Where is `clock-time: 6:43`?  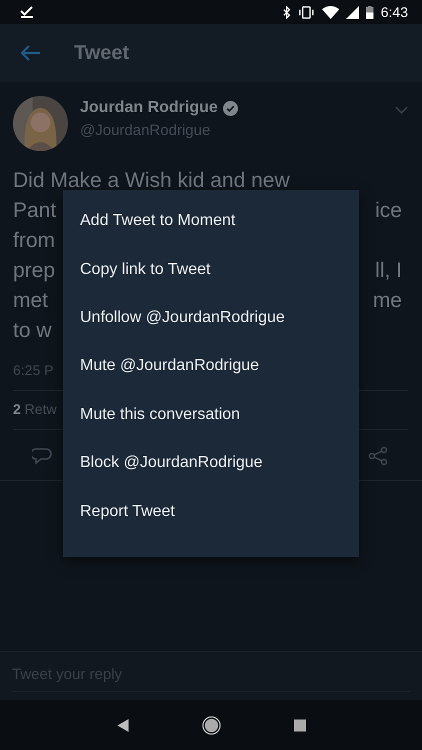
clock-time: 6:43 is located at coordinates (394, 12).